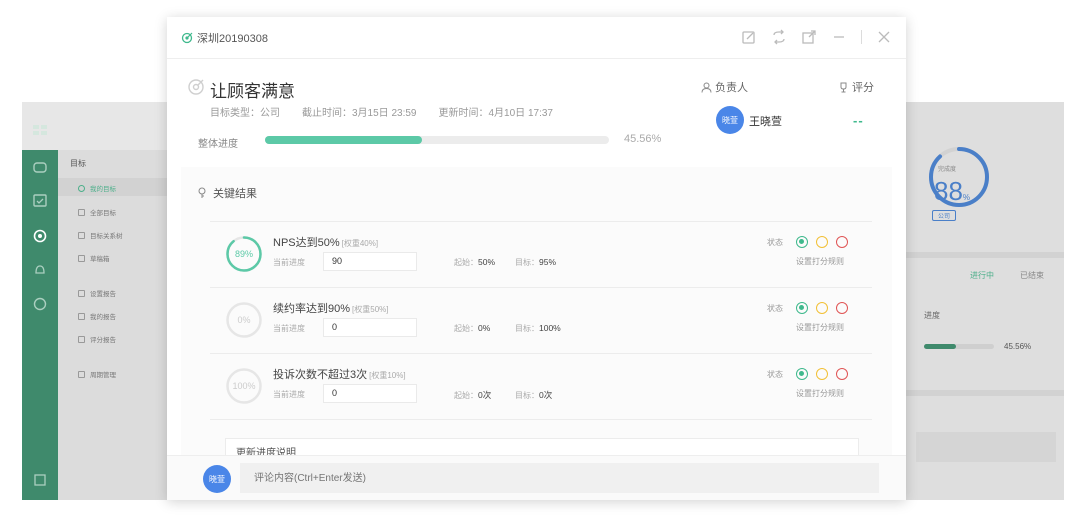  I want to click on app-rail, so click(40, 312).